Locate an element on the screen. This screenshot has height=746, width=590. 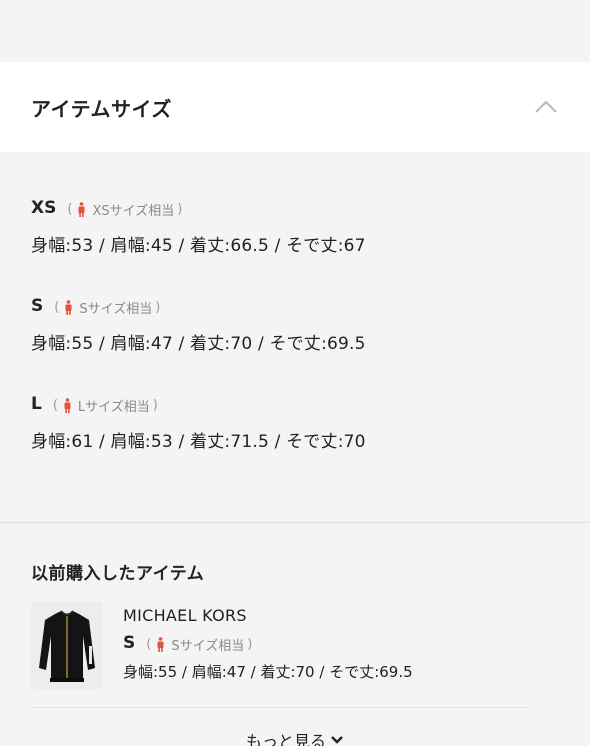
show-more-label: もっと見る is located at coordinates (285, 739).